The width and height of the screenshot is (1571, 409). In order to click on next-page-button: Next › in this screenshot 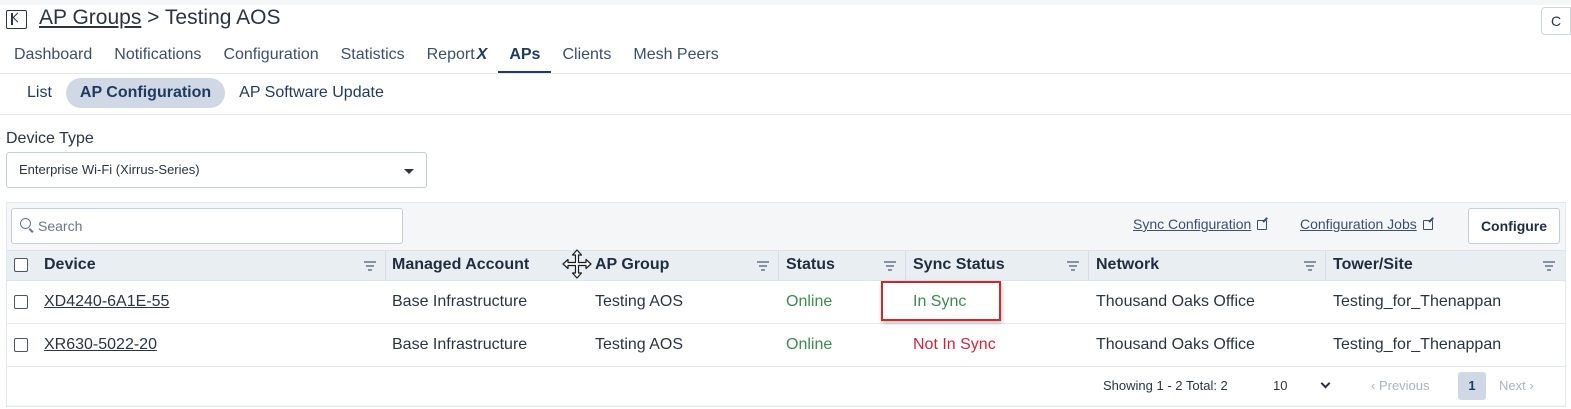, I will do `click(1516, 386)`.